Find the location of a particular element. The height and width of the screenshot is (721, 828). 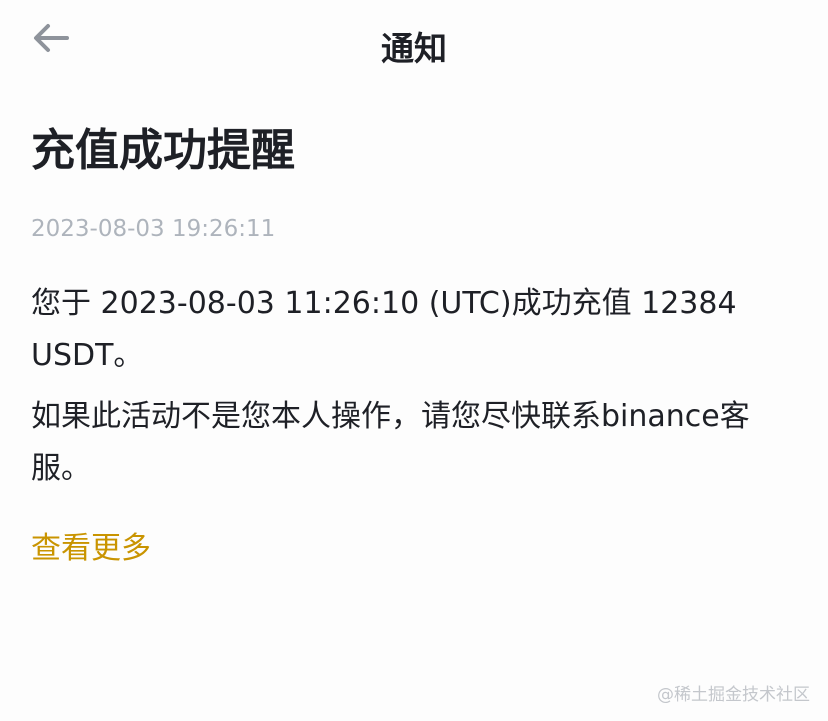

watermark: @稀土掘金技术社区 is located at coordinates (733, 695).